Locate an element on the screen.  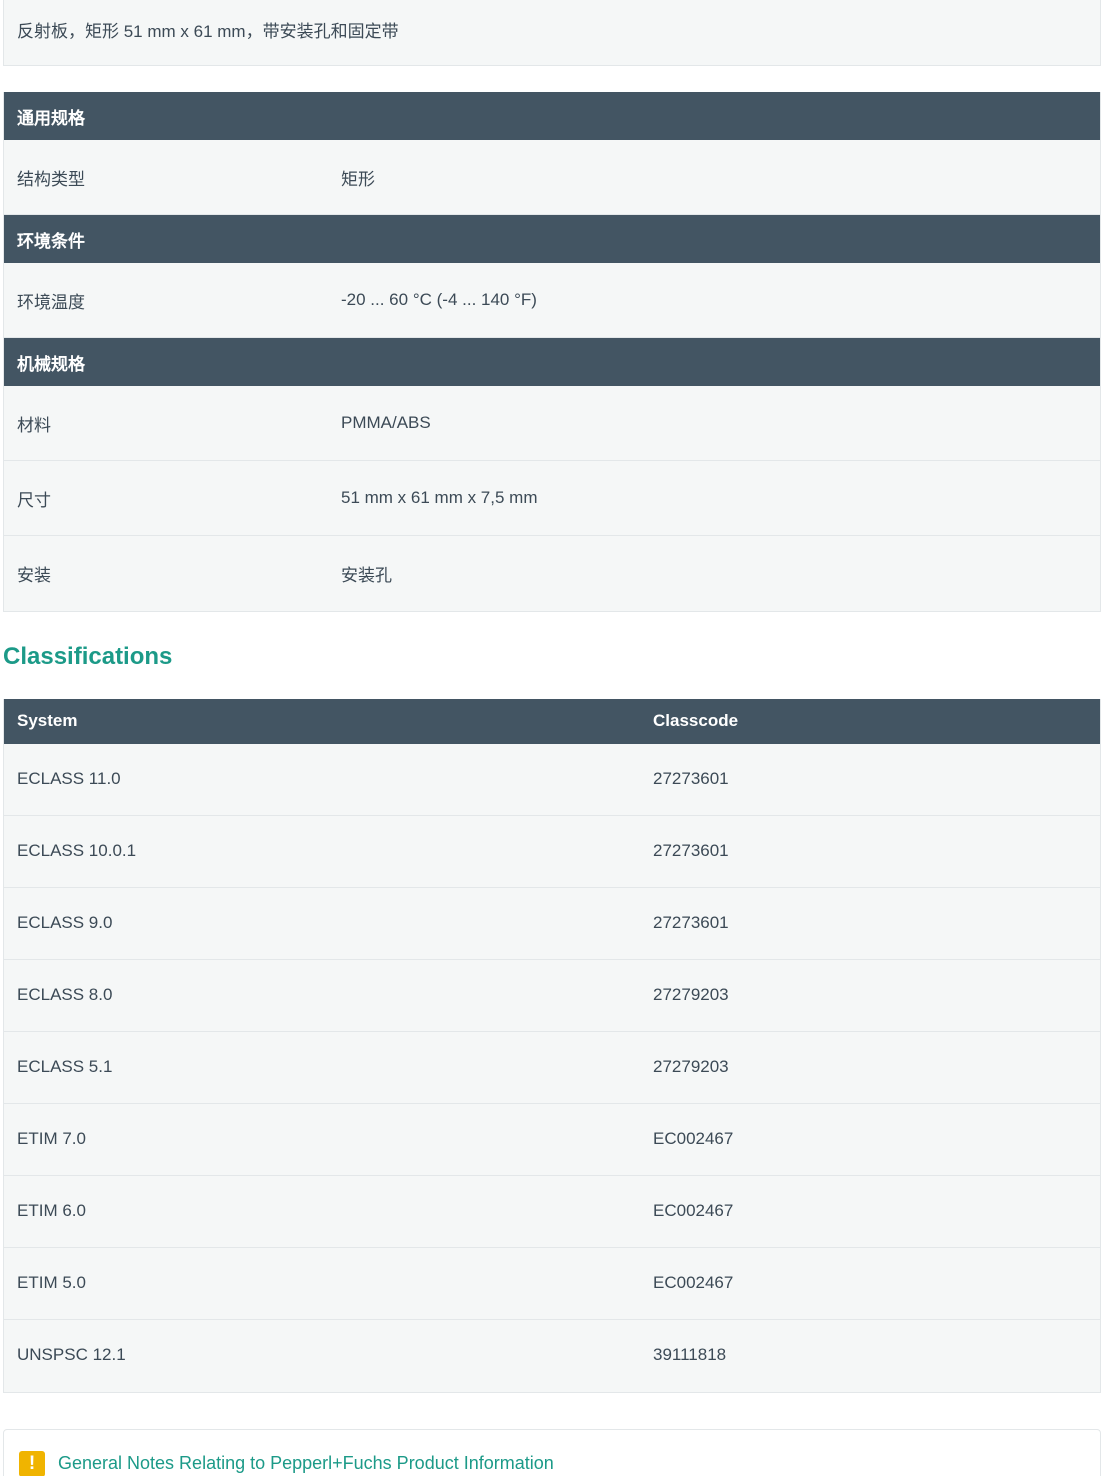
system-cell: ETIM 7.0 is located at coordinates (51, 1138).